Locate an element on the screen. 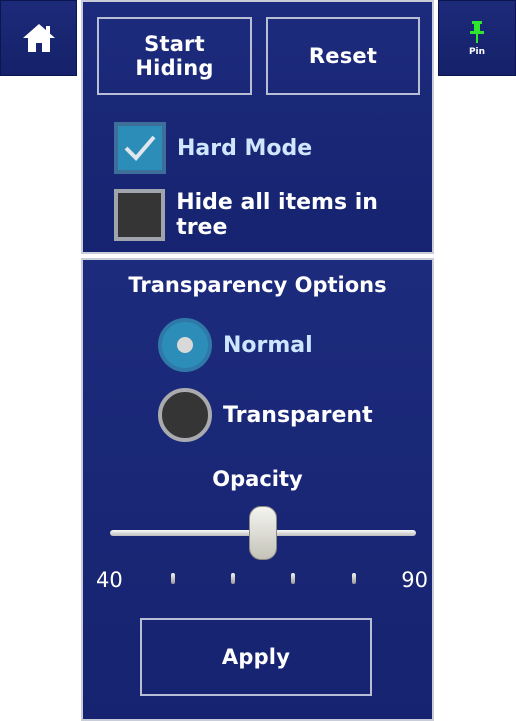 The width and height of the screenshot is (516, 721). start-hiding-button: Start Hiding is located at coordinates (174, 56).